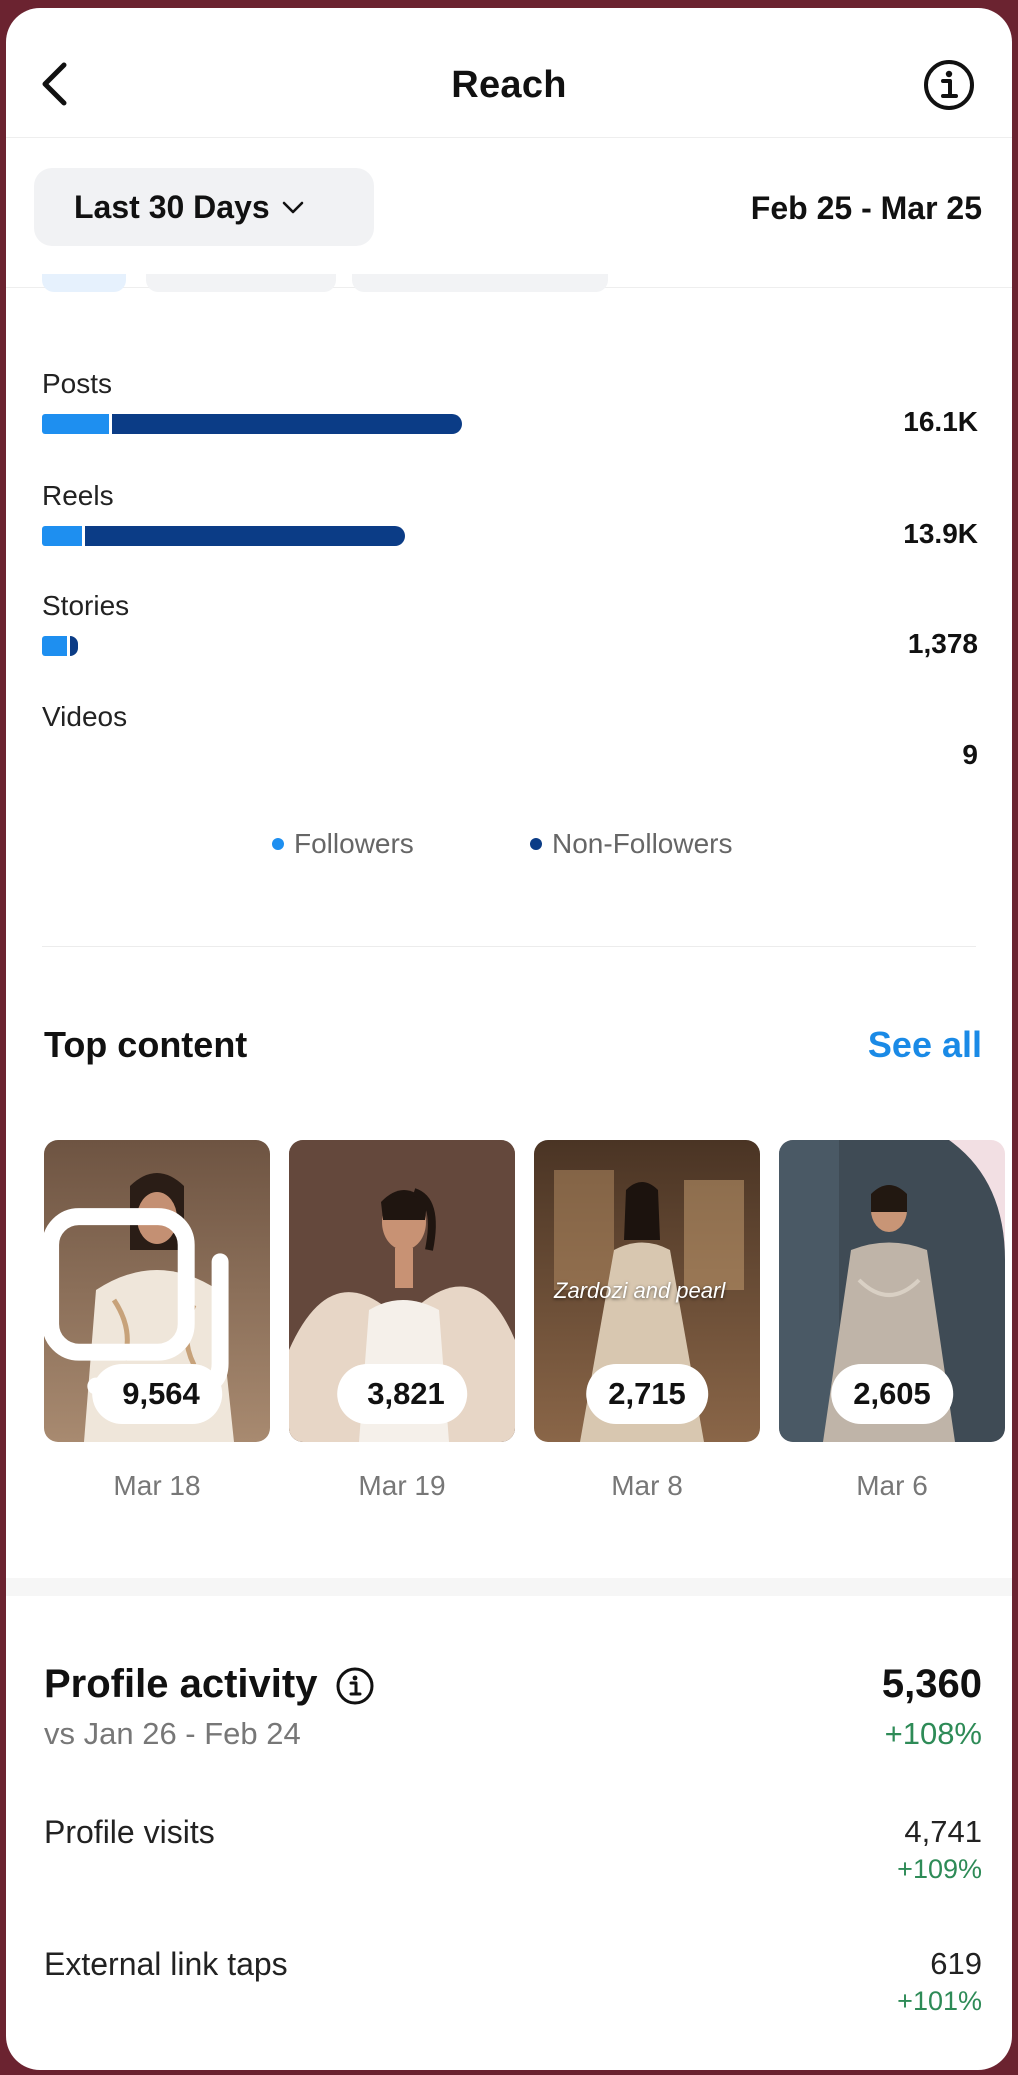  What do you see at coordinates (517, 756) in the screenshot?
I see `breakdown-row: Videos 9` at bounding box center [517, 756].